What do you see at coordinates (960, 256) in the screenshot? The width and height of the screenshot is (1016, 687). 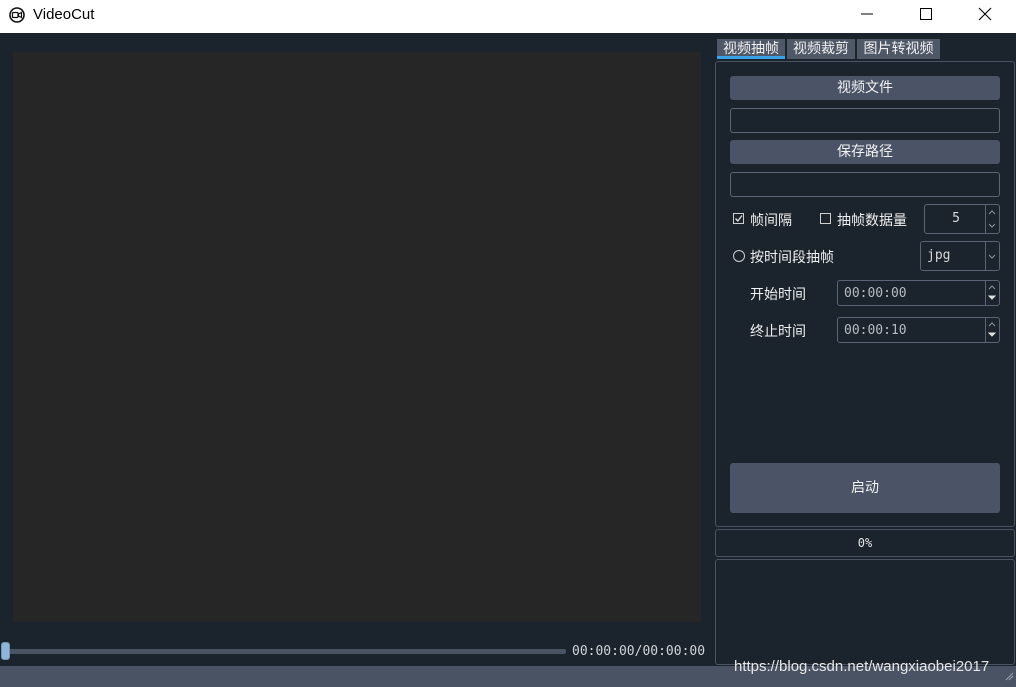 I see `format-select: jpg` at bounding box center [960, 256].